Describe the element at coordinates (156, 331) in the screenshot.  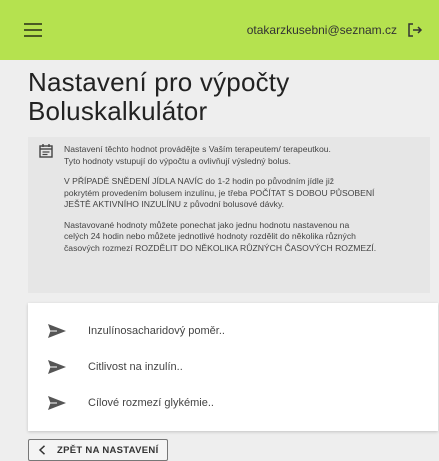
I see `list-item-label: Inzulínosacharidový poměr..` at that location.